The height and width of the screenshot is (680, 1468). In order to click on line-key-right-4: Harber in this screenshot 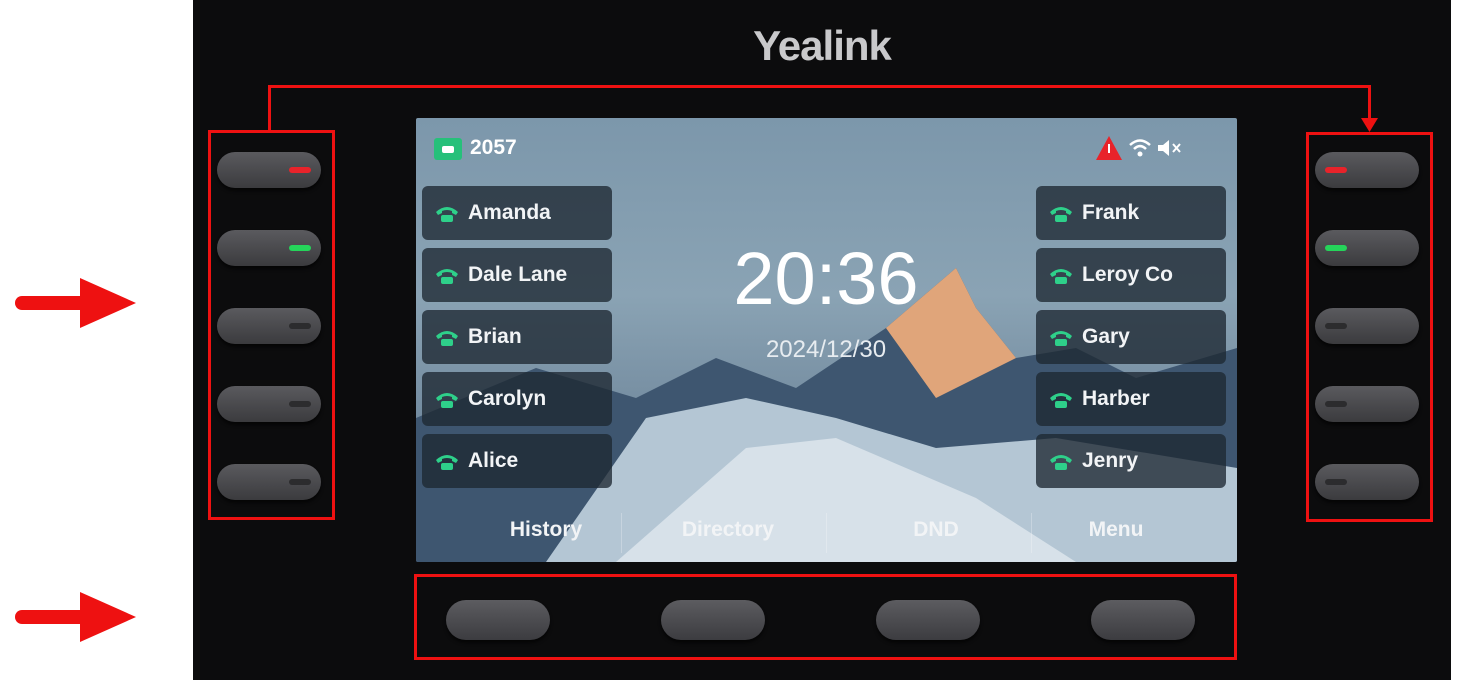, I will do `click(1131, 399)`.